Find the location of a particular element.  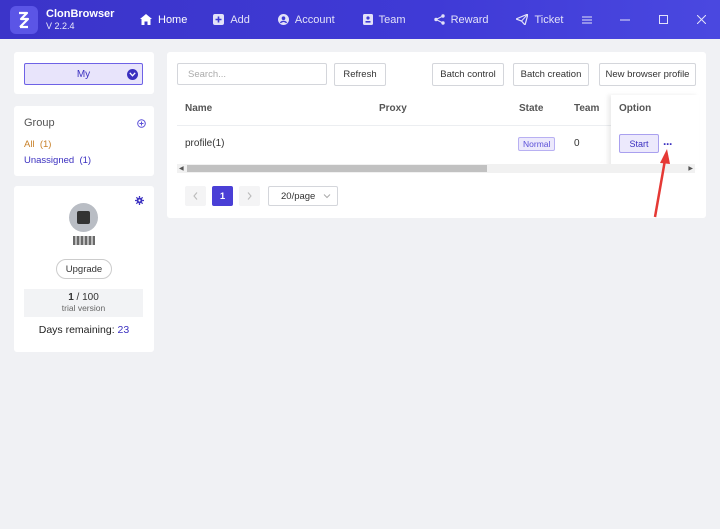

minimize-icon is located at coordinates (625, 19).